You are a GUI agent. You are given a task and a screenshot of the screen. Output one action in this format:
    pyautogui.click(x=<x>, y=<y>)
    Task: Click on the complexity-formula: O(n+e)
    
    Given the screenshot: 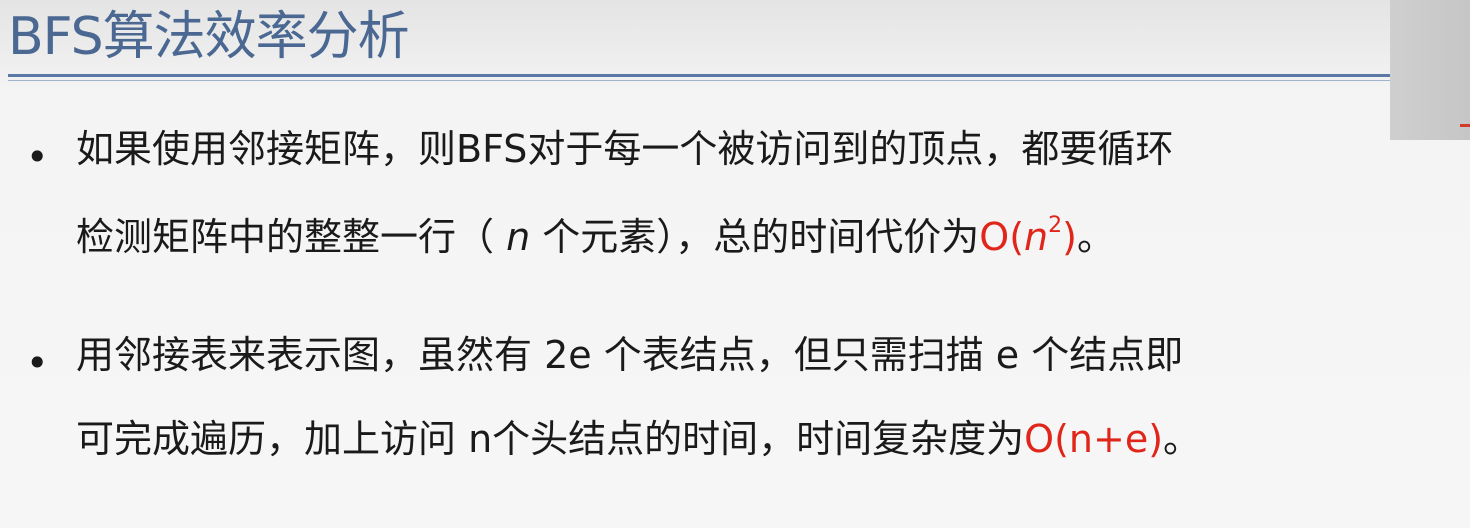 What is the action you would take?
    pyautogui.click(x=1094, y=439)
    